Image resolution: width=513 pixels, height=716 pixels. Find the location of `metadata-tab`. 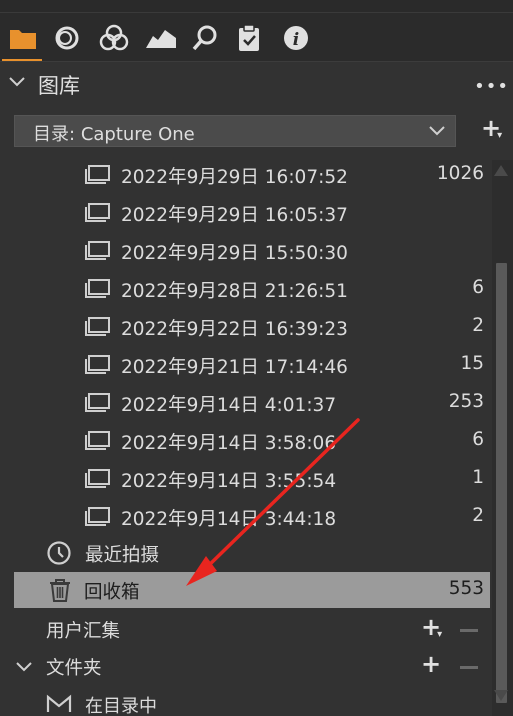

metadata-tab is located at coordinates (249, 38).